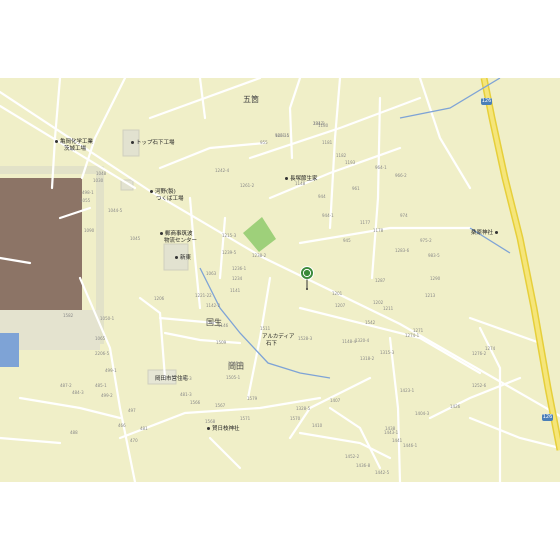 The width and height of the screenshot is (560, 560). I want to click on lot-number-label: 470, so click(134, 440).